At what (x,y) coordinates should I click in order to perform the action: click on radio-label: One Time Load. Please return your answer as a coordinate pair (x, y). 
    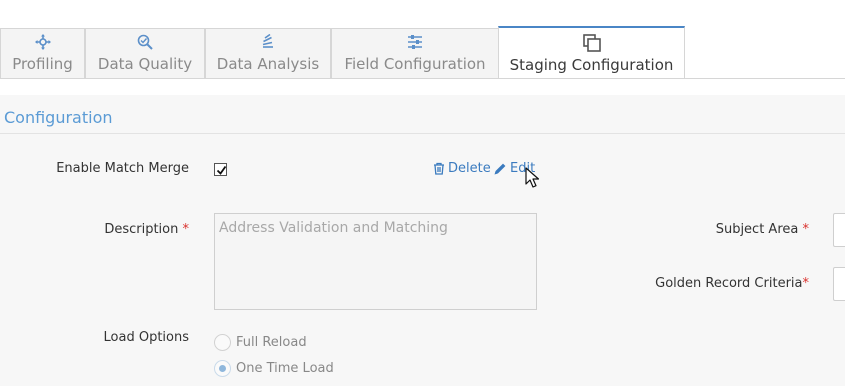
    Looking at the image, I should click on (285, 368).